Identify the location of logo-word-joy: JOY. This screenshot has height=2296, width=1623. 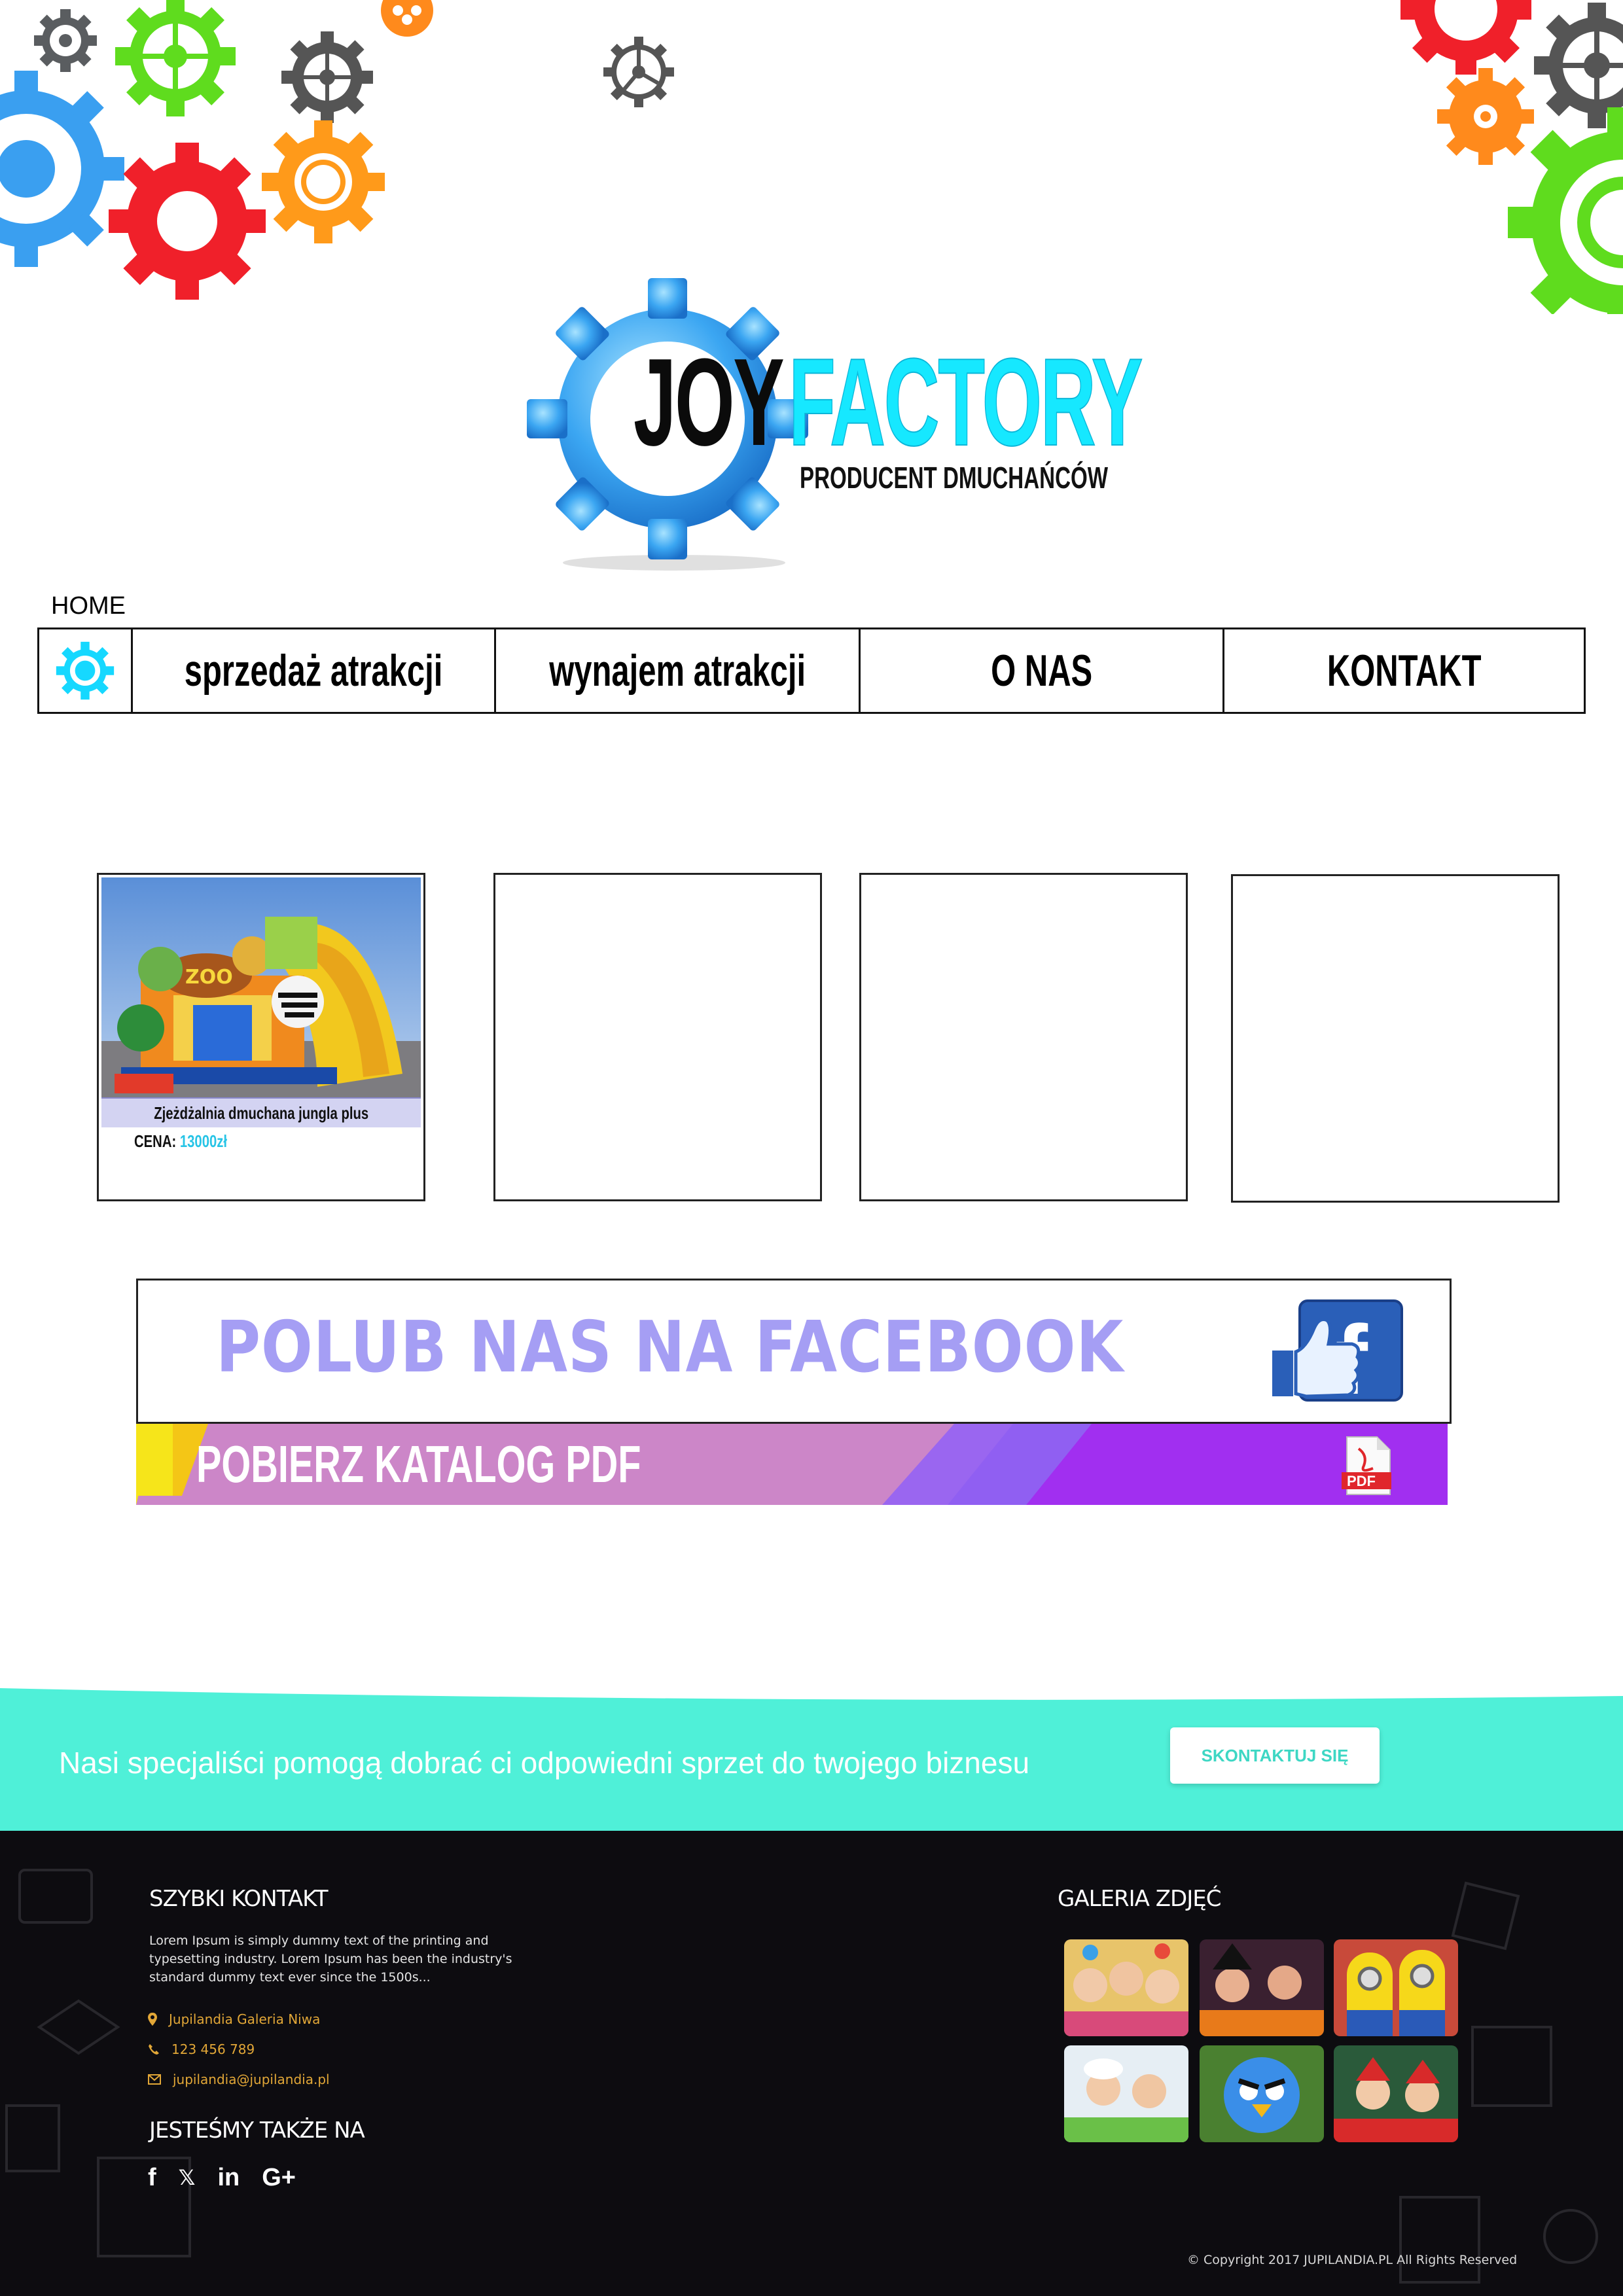
(709, 402).